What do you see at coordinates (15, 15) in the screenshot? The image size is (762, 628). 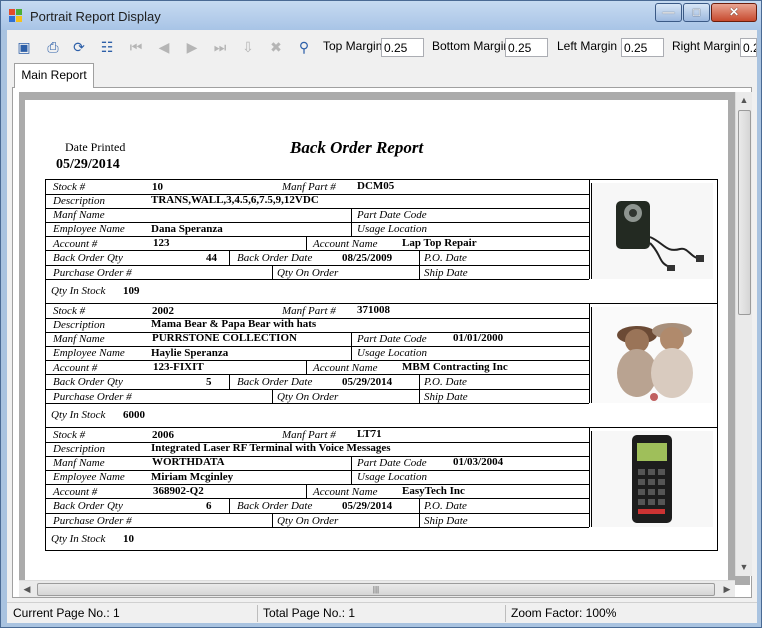 I see `app-icon` at bounding box center [15, 15].